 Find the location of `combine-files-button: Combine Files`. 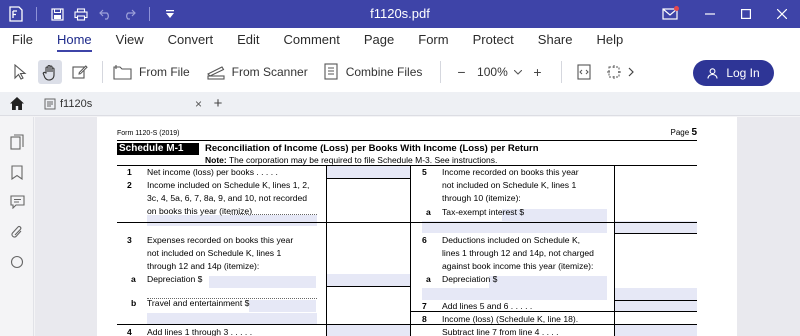

combine-files-button: Combine Files is located at coordinates (373, 72).